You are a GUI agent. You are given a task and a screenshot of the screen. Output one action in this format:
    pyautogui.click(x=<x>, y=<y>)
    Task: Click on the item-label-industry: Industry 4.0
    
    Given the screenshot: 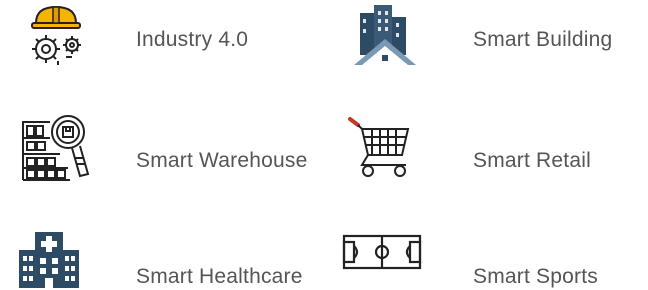 What is the action you would take?
    pyautogui.click(x=192, y=39)
    